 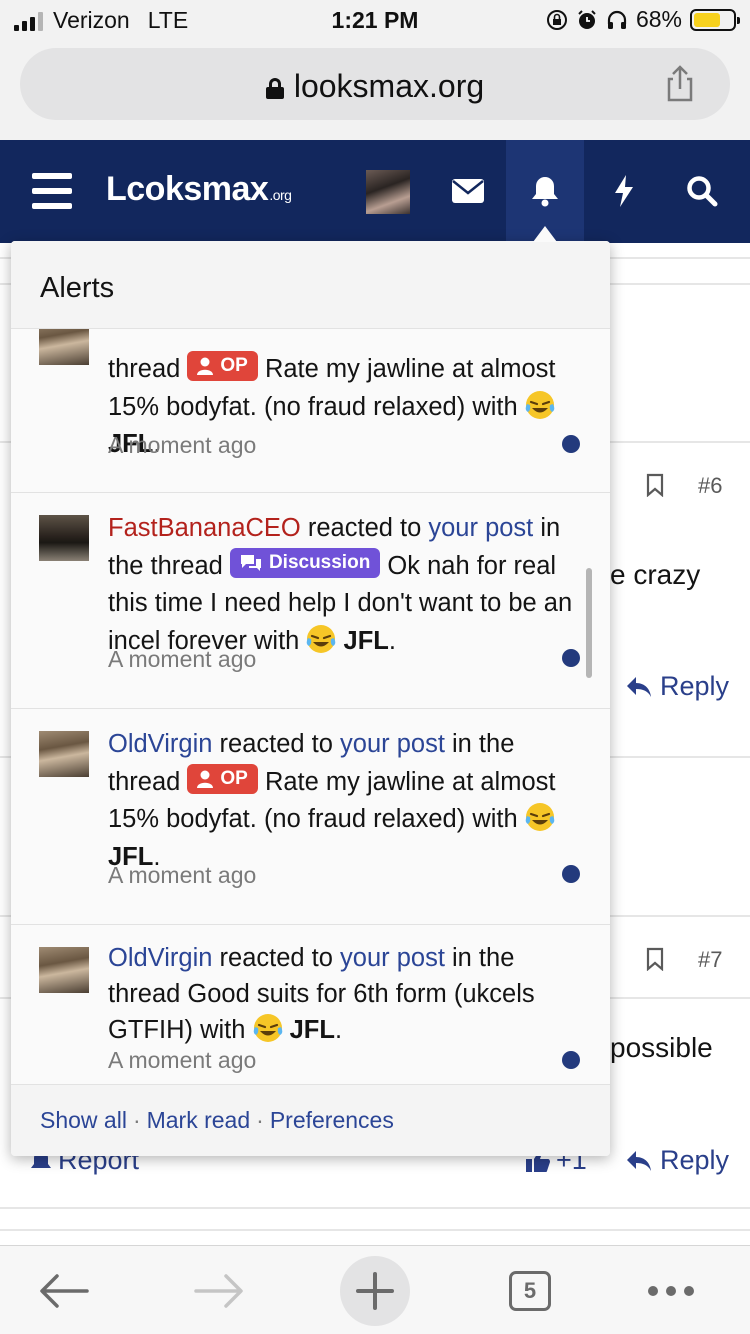 I want to click on back-arrow-icon, so click(x=64, y=1291).